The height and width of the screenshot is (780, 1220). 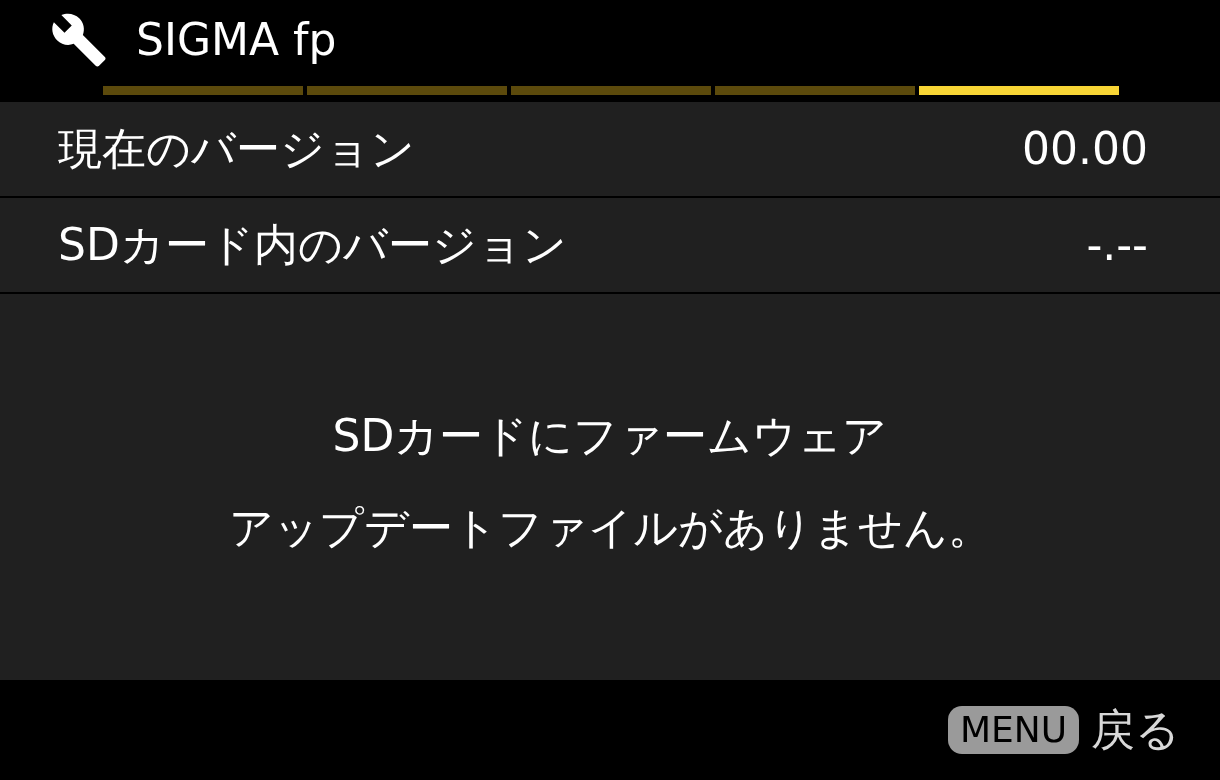 What do you see at coordinates (236, 149) in the screenshot?
I see `row-label: 現在のバージョン` at bounding box center [236, 149].